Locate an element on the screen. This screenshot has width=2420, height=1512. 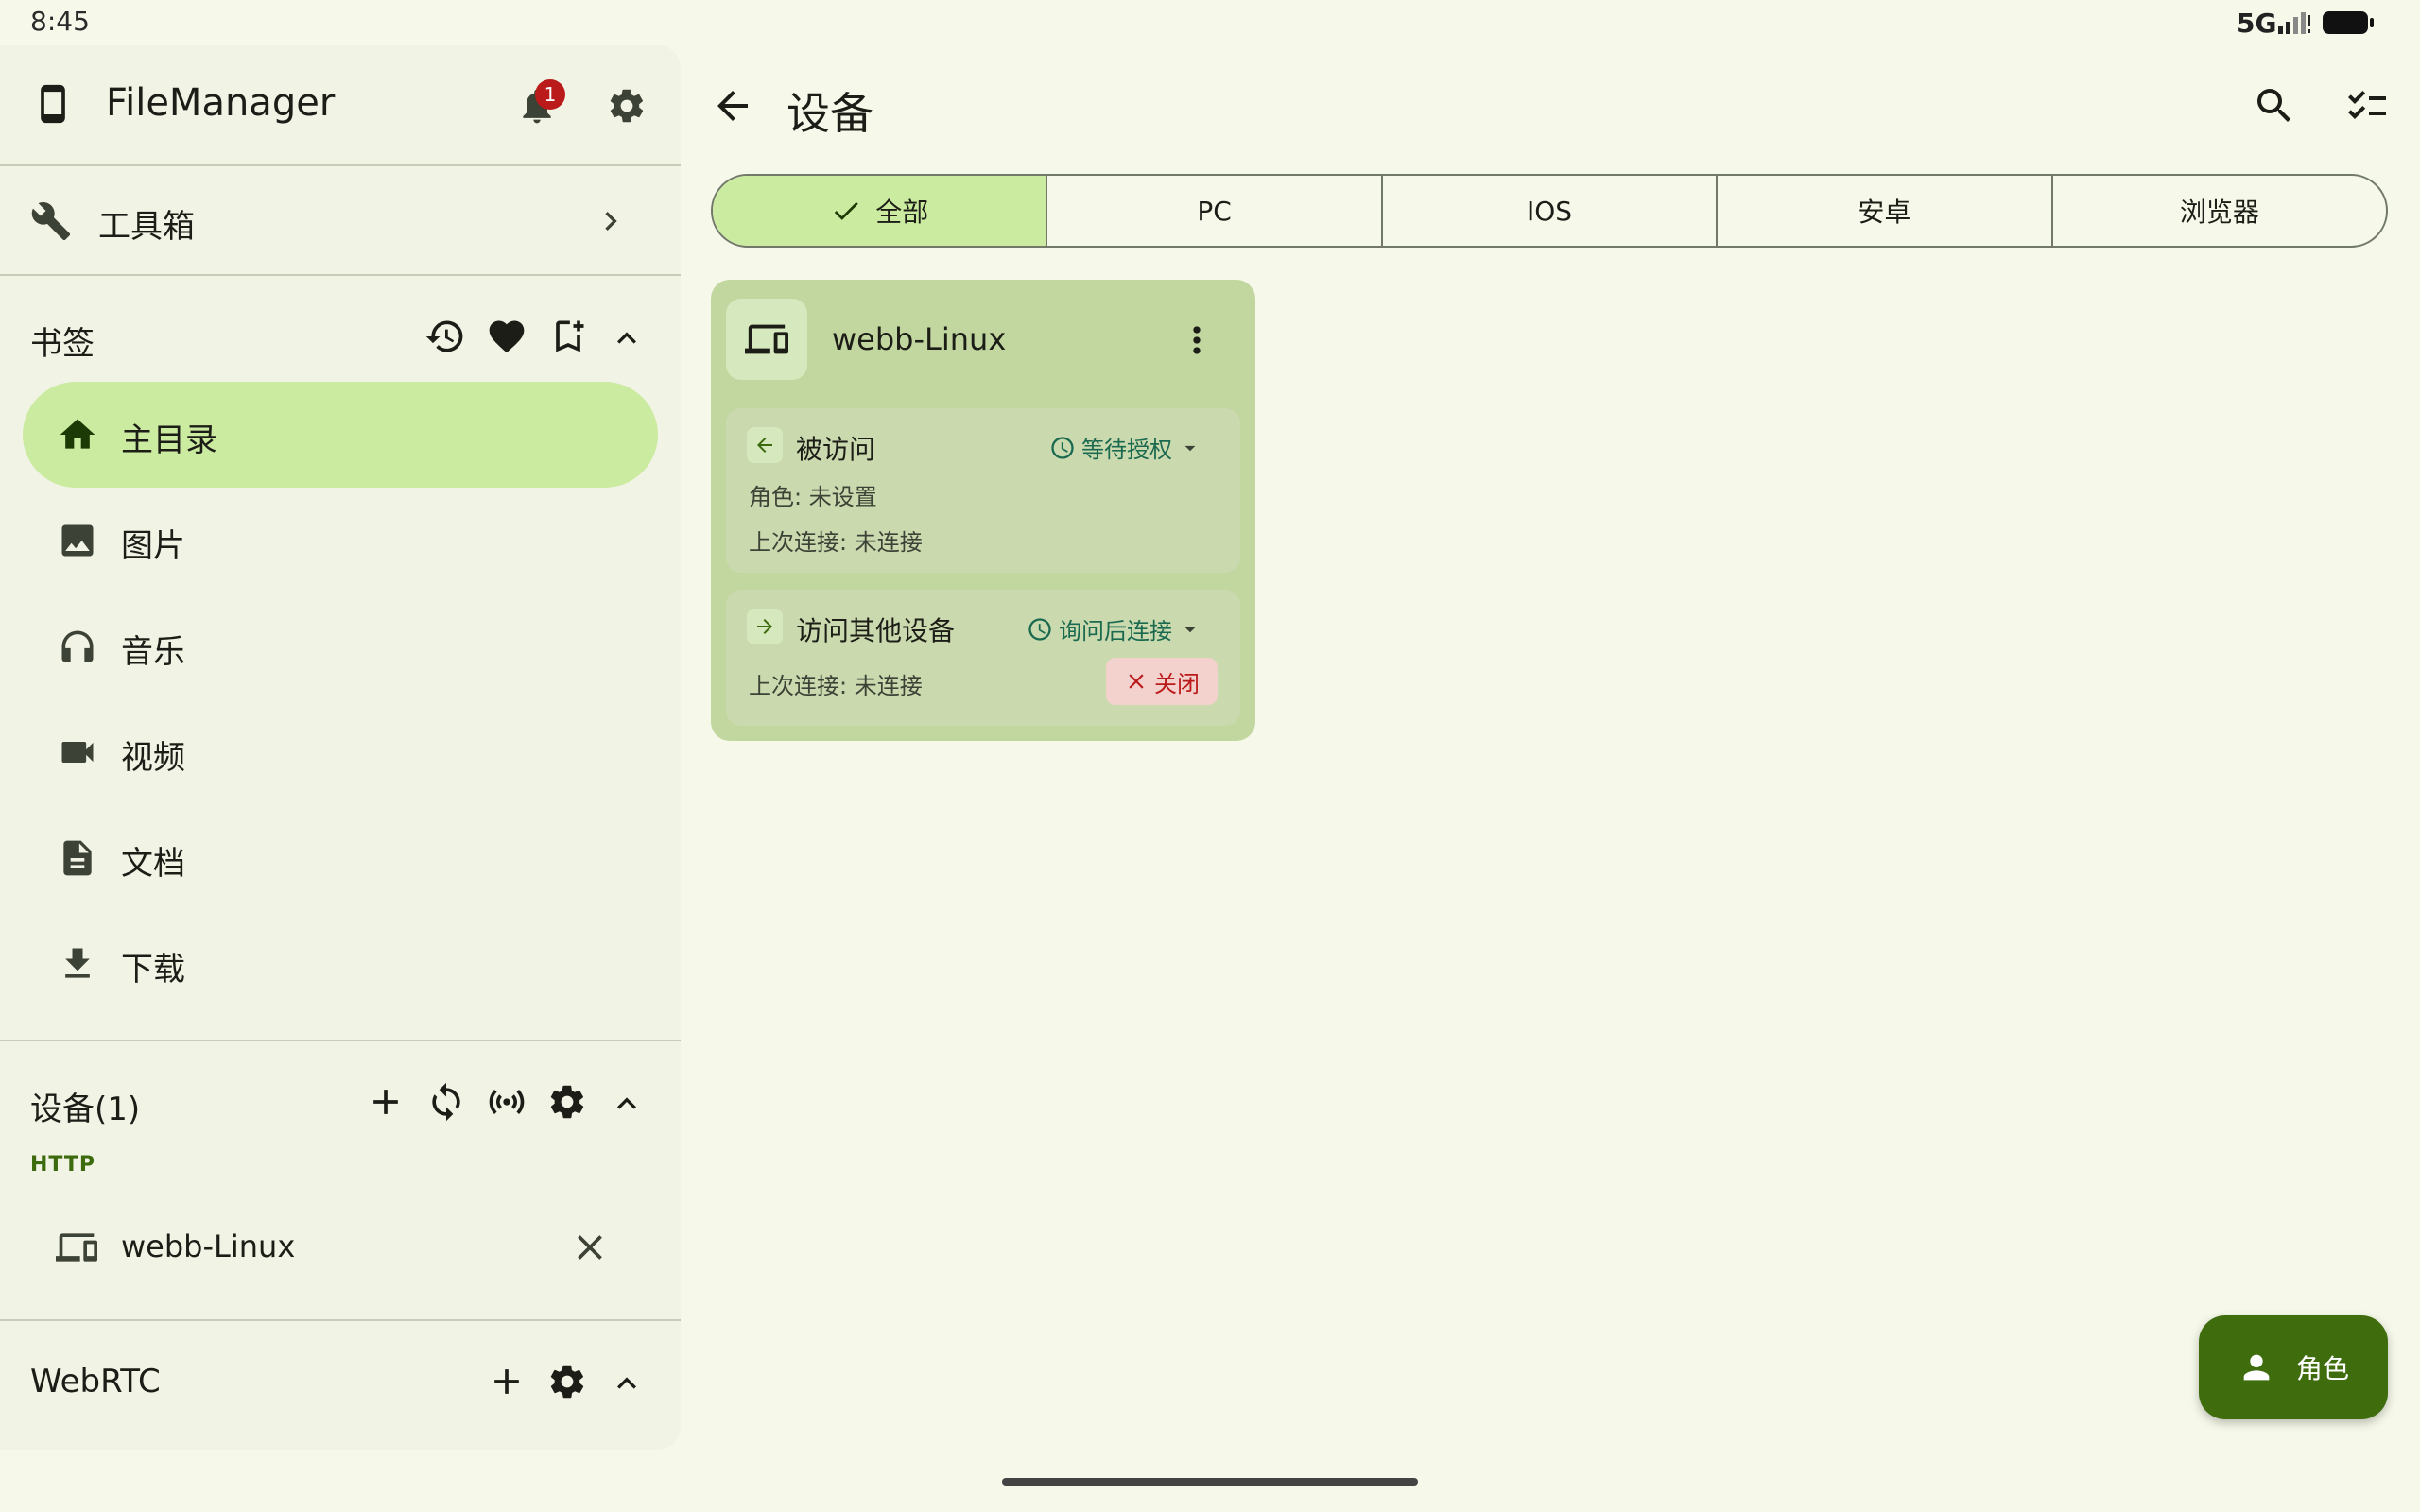
tab-ios: IOS is located at coordinates (1548, 211).